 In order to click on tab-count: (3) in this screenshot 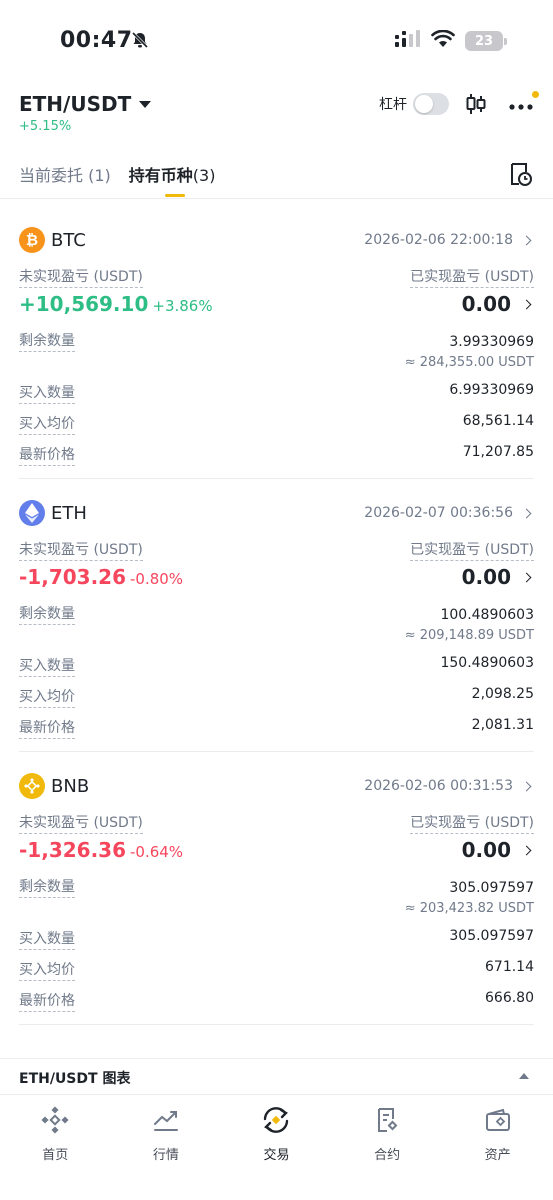, I will do `click(204, 175)`.